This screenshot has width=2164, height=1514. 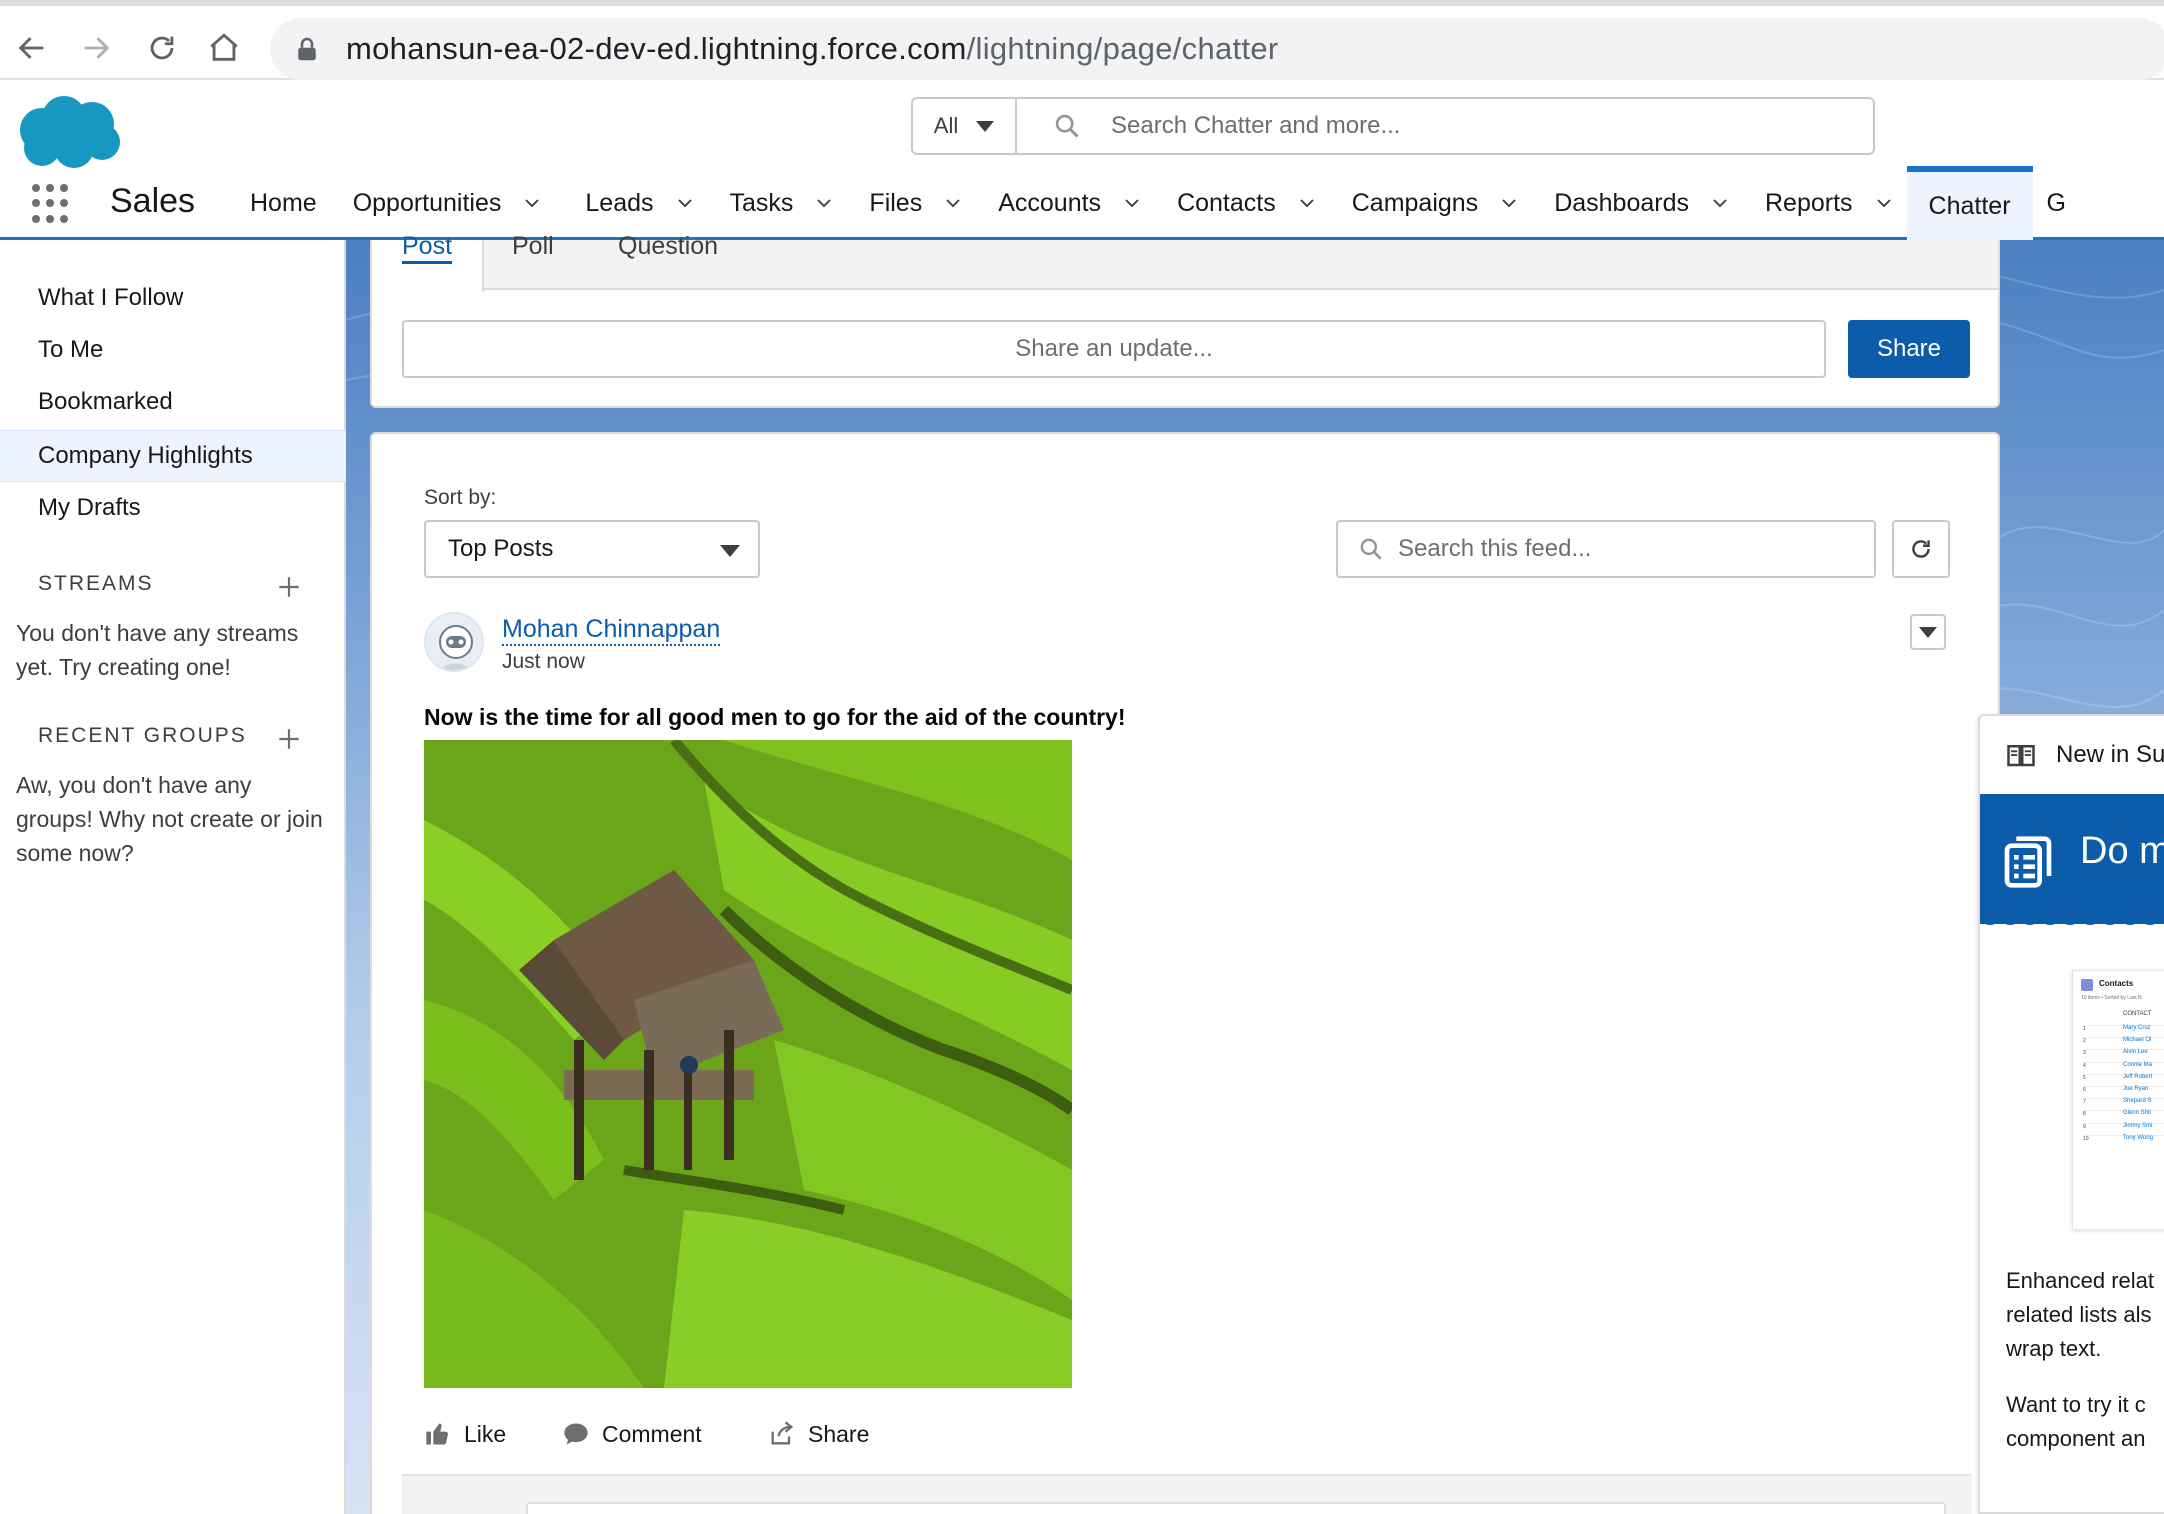 I want to click on tab-dashboards: Dashboards, so click(x=1641, y=203).